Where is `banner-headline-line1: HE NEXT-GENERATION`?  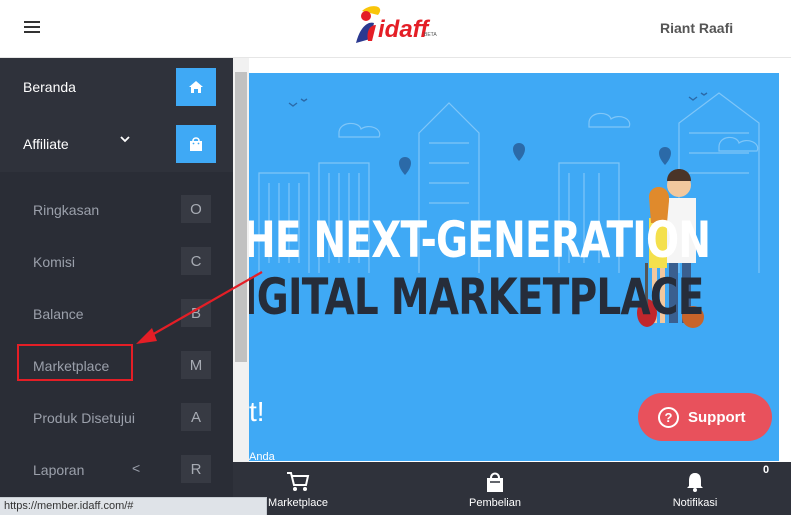
banner-headline-line1: HE NEXT-GENERATION is located at coordinates (480, 240).